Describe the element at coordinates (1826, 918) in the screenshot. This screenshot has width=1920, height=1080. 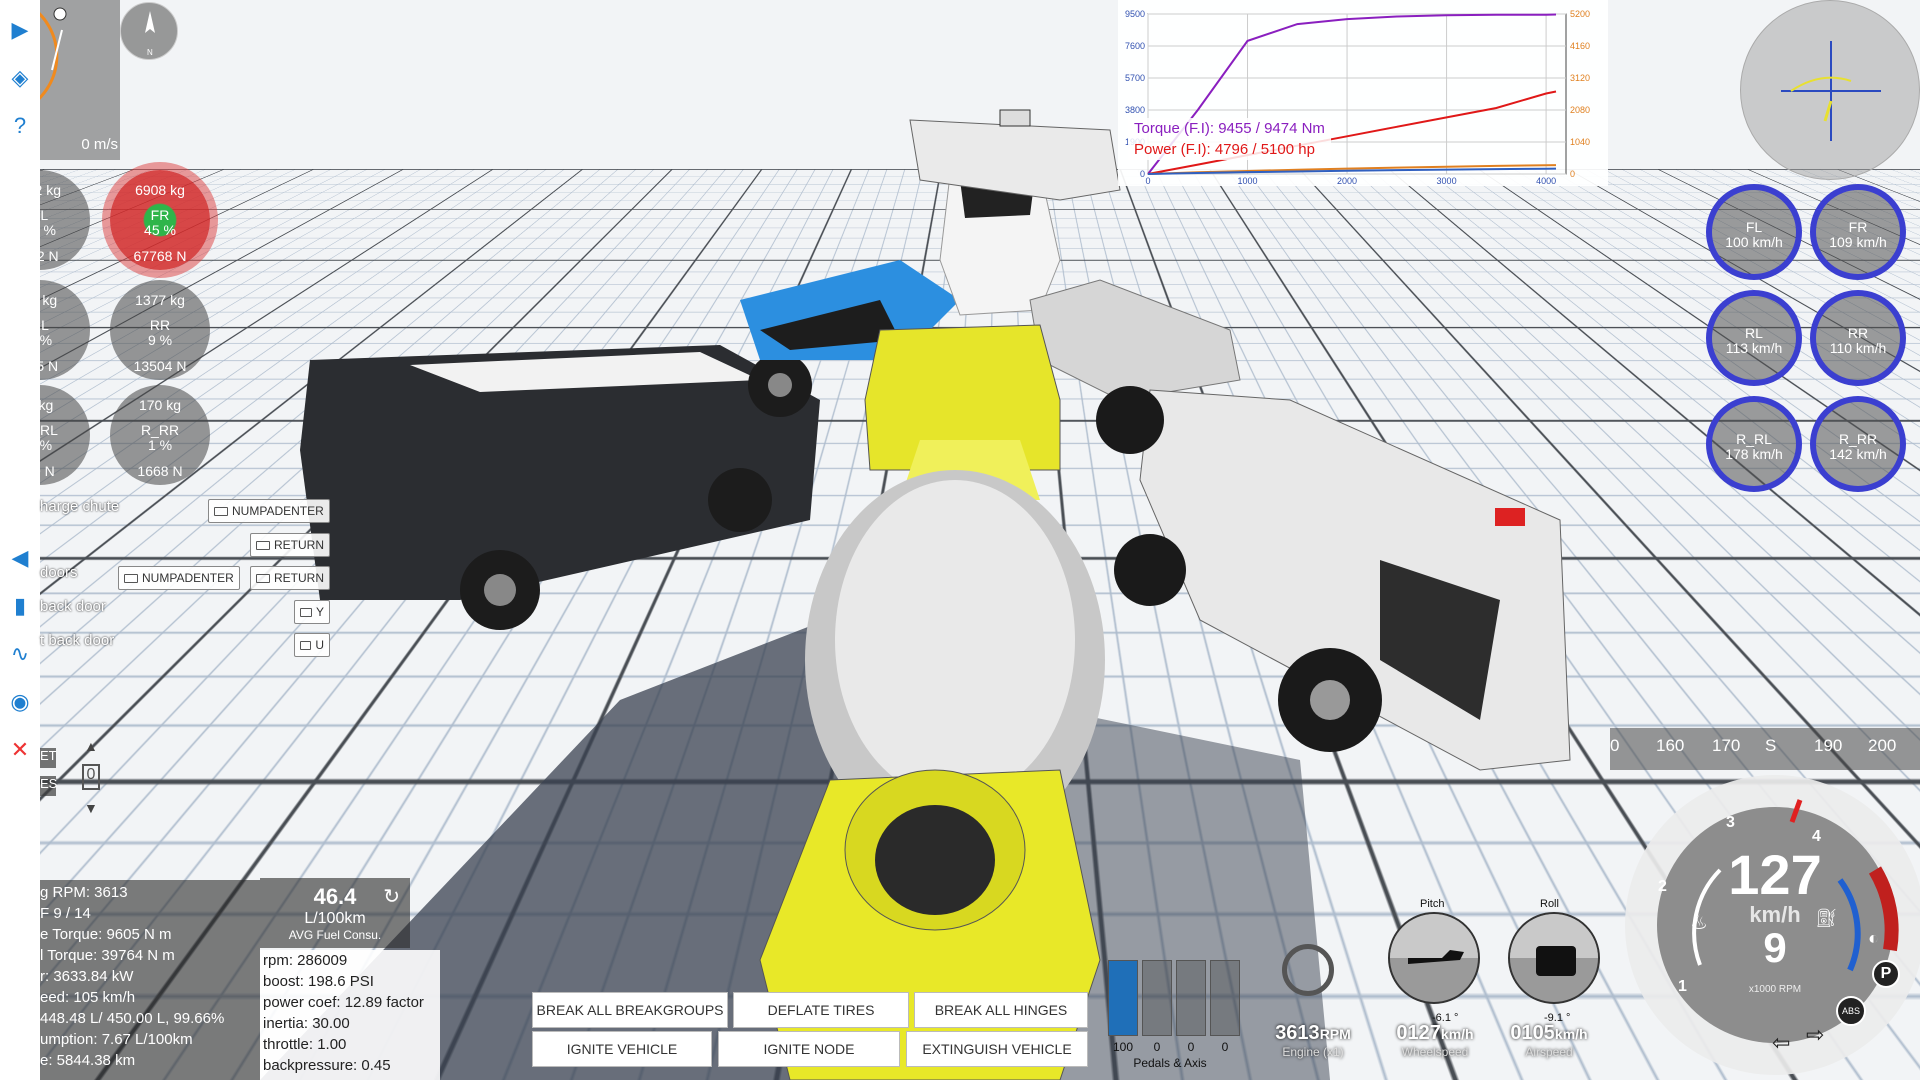
I see `fuel-pump-icon: ⛽︎` at that location.